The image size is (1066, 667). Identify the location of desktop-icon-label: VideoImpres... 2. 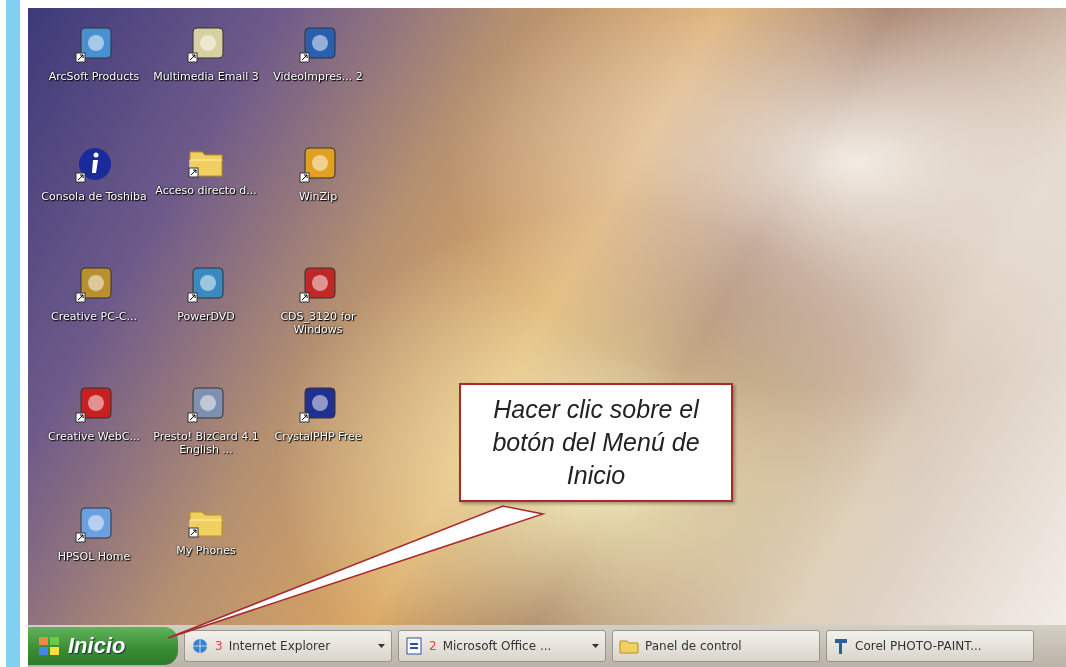
(318, 76).